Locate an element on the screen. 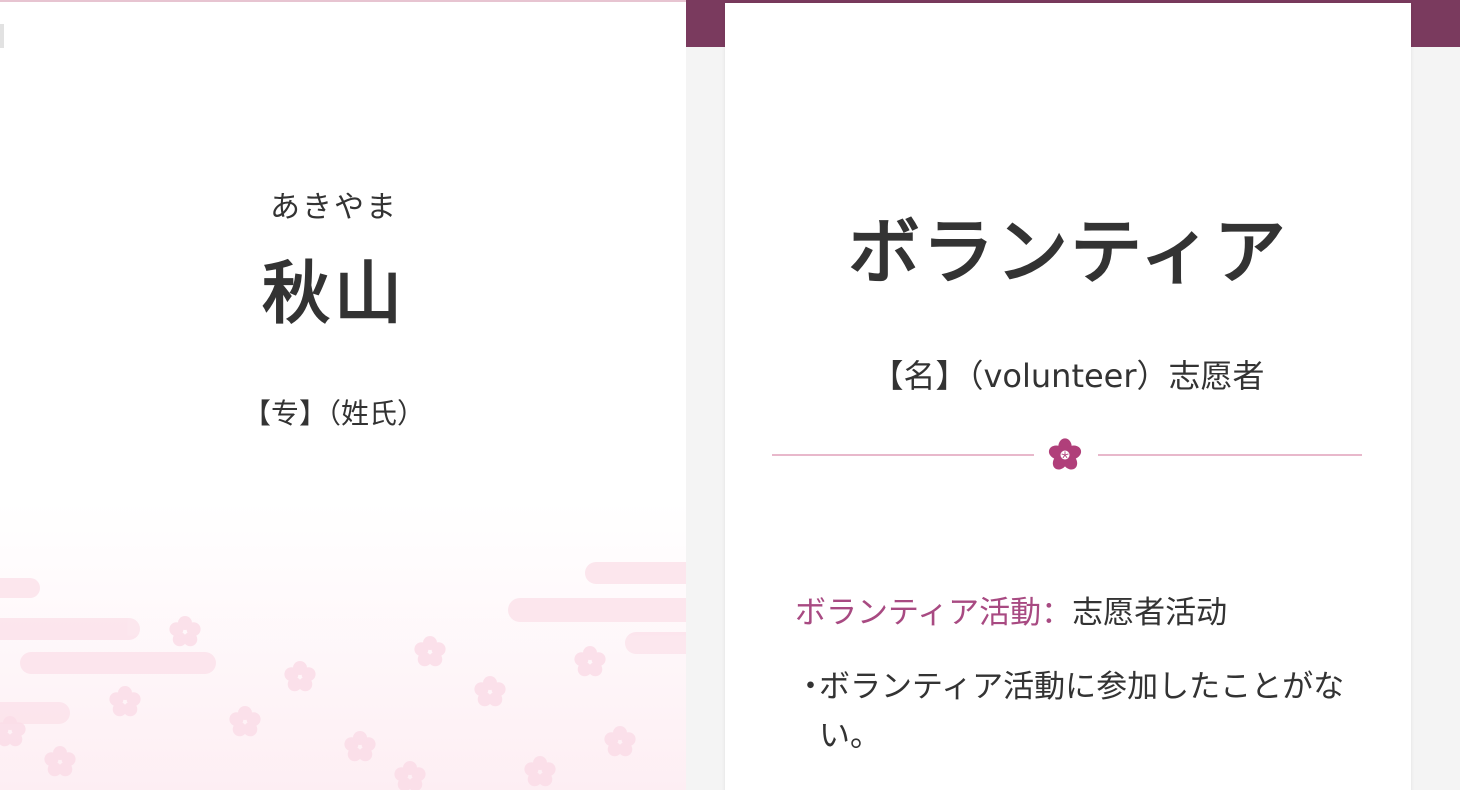  divider-line-right is located at coordinates (1230, 455).